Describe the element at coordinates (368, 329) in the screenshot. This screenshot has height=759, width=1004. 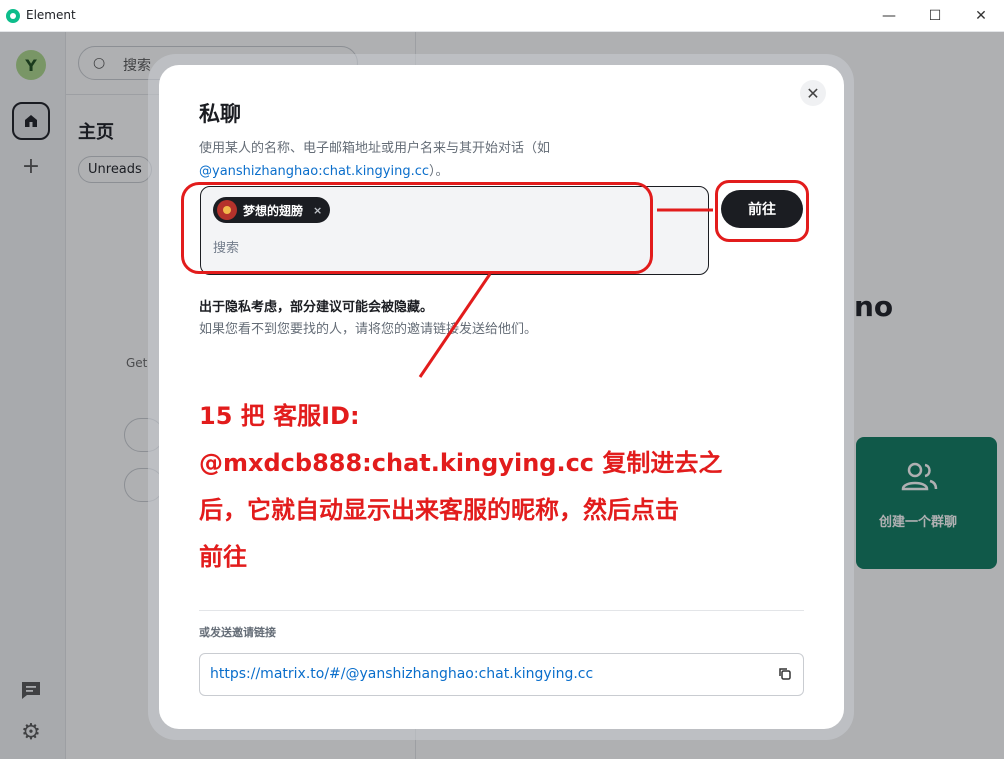
I see `privacy-notice-text: 如果您看不到您要找的人，请将您的邀请链接发送给他们。` at that location.